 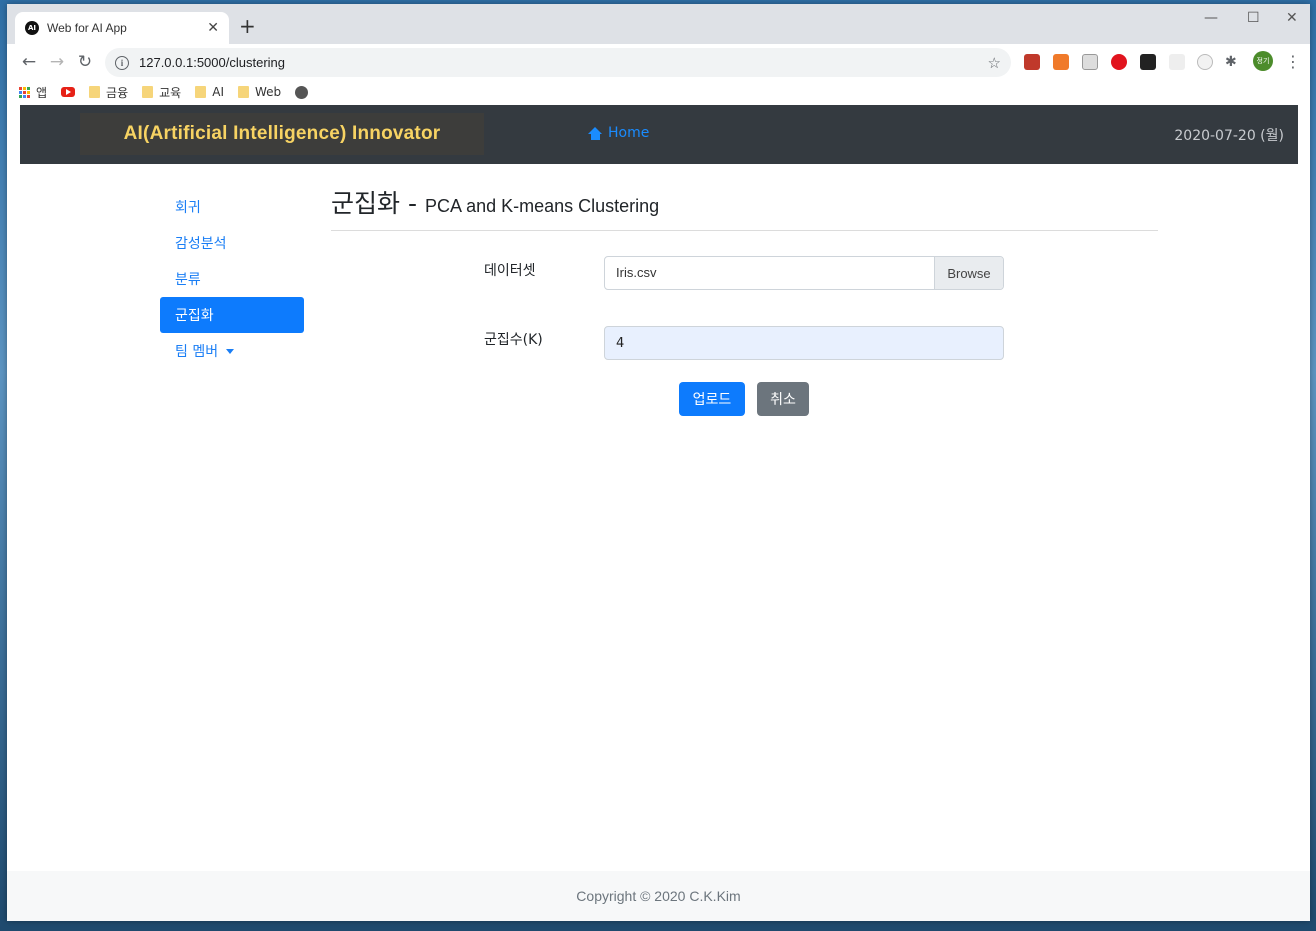 What do you see at coordinates (33, 92) in the screenshot?
I see `bookmark-apps: 앱` at bounding box center [33, 92].